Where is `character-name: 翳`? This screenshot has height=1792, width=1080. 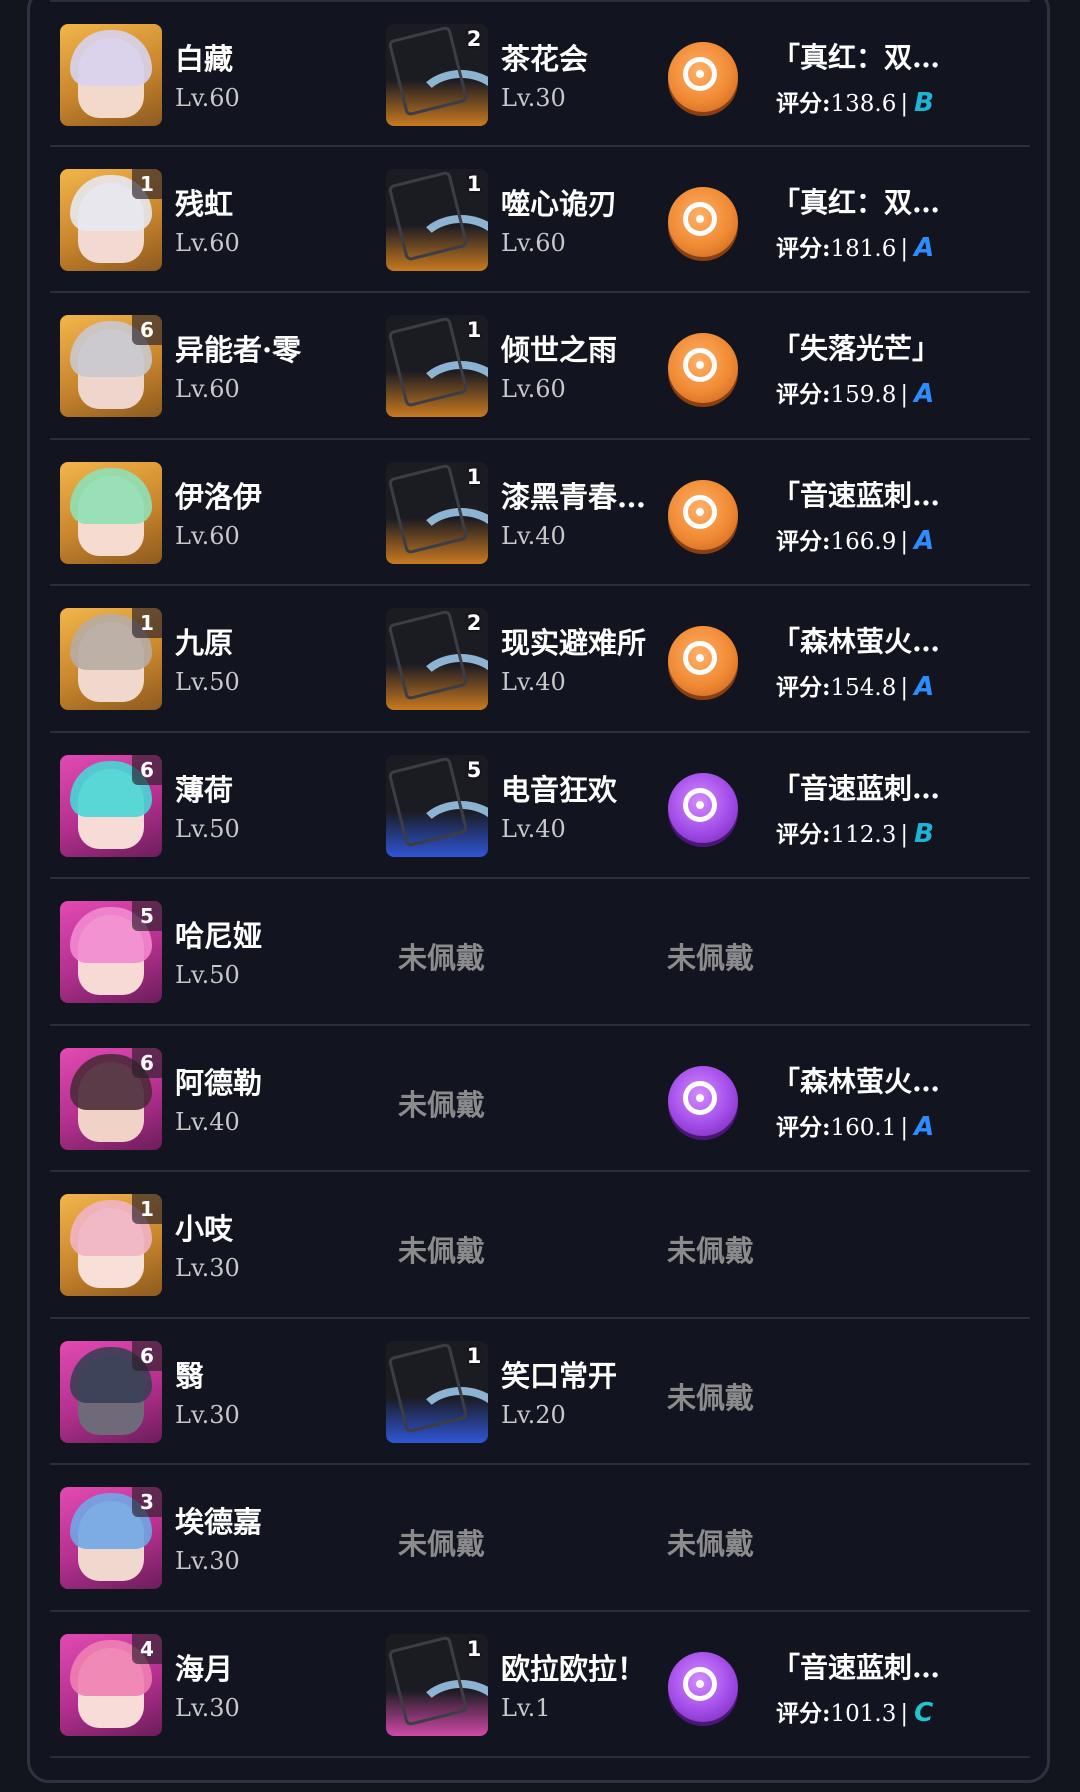 character-name: 翳 is located at coordinates (190, 1375).